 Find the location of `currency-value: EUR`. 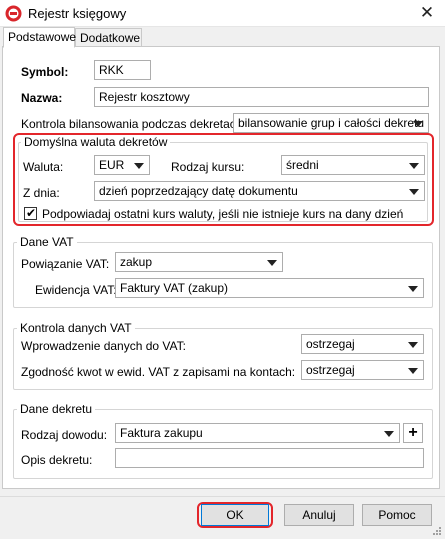

currency-value: EUR is located at coordinates (112, 165).